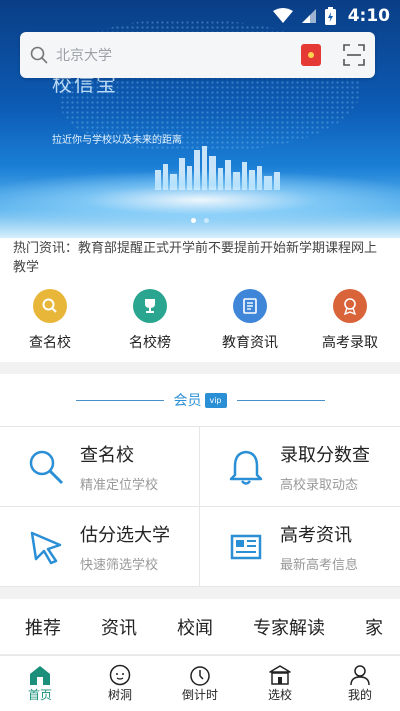 Image resolution: width=400 pixels, height=711 pixels. What do you see at coordinates (119, 565) in the screenshot?
I see `feature-subtitle: 快速筛选学校` at bounding box center [119, 565].